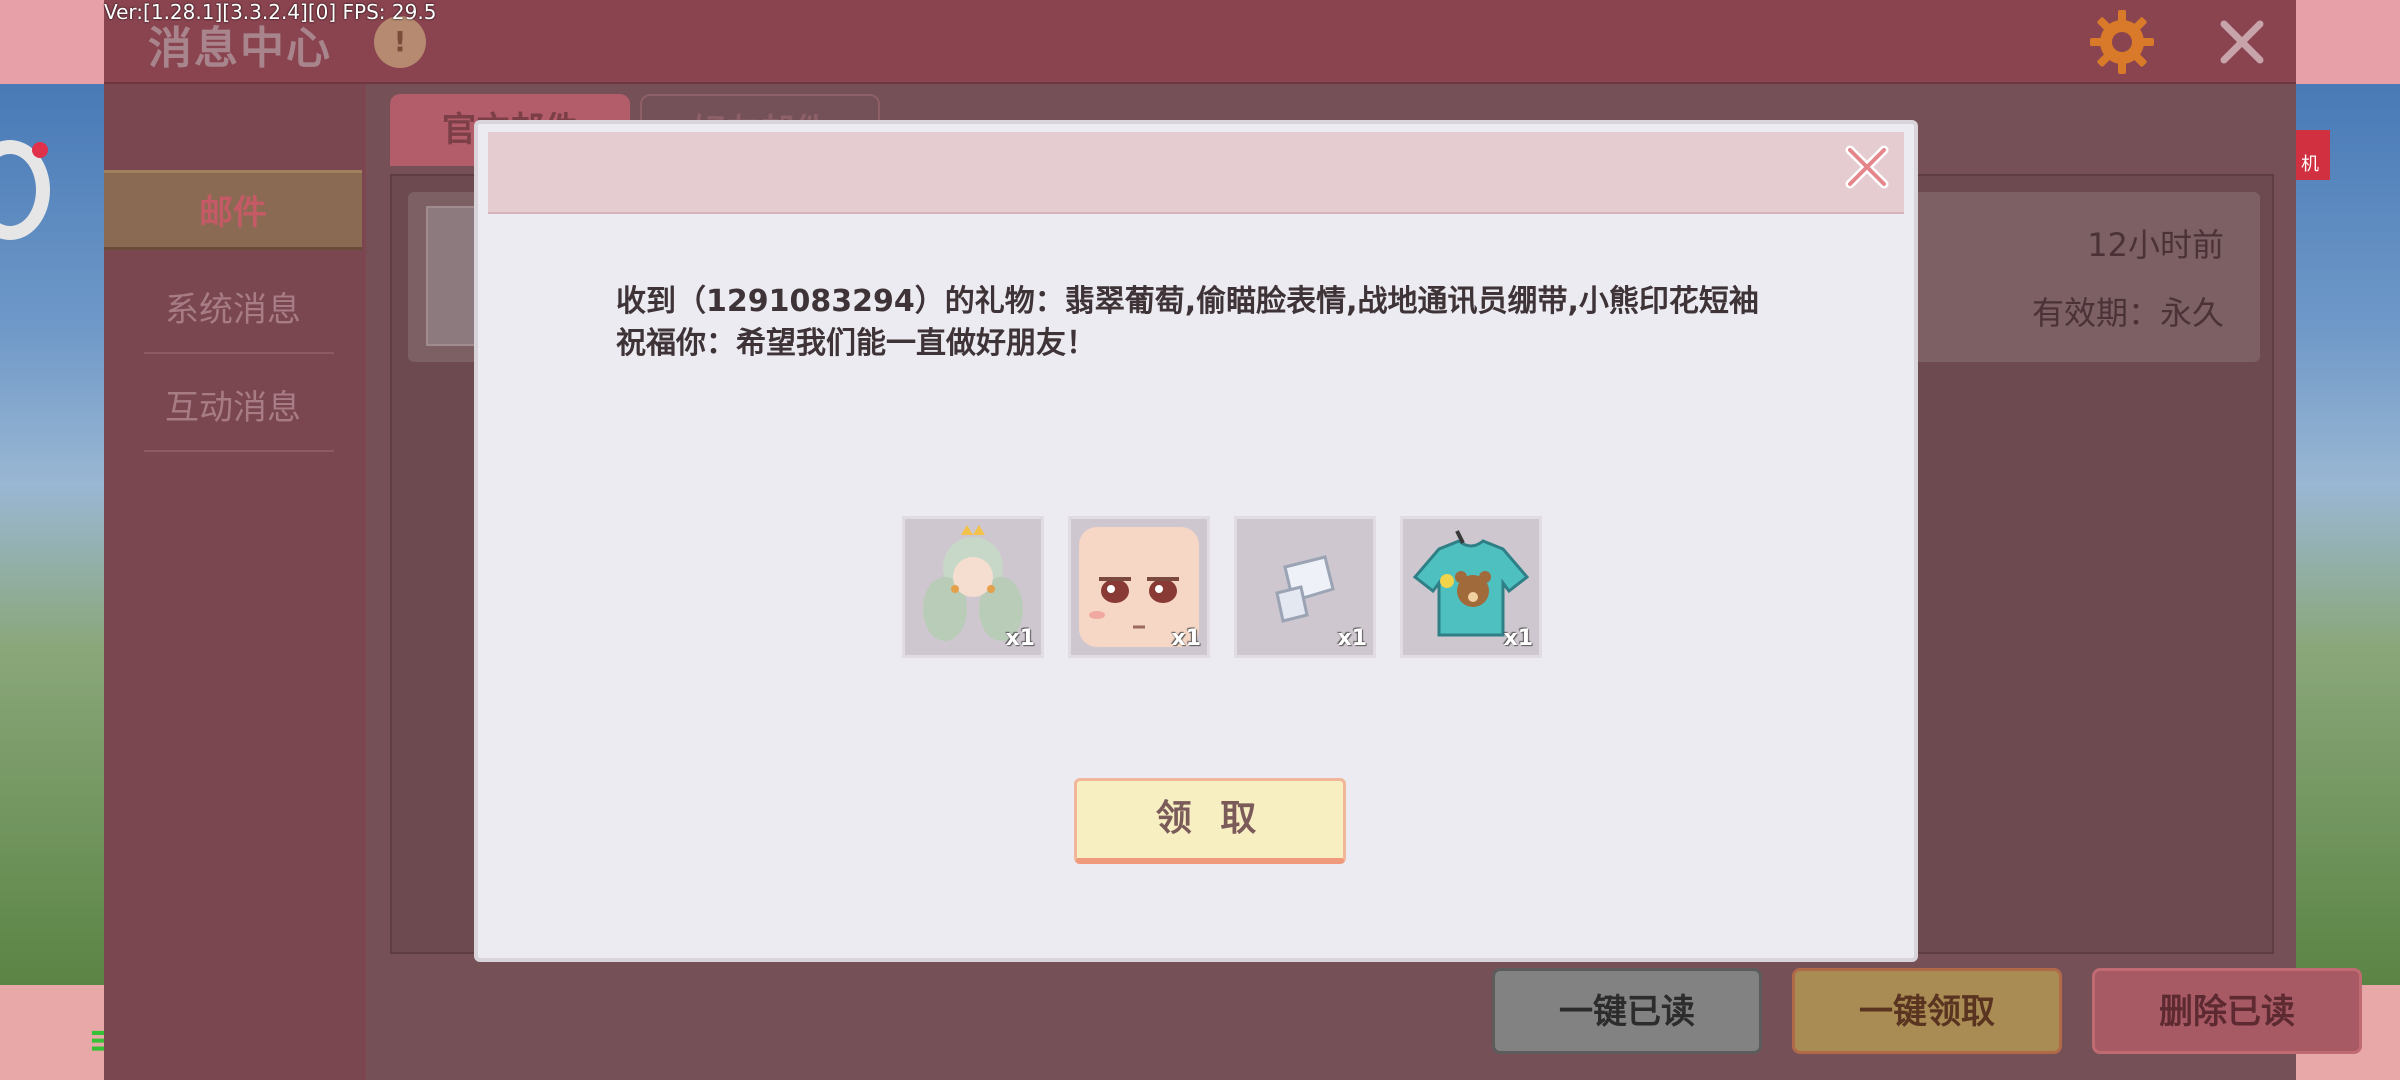 The width and height of the screenshot is (2400, 1080). I want to click on gift-item-bandage: x1, so click(1305, 587).